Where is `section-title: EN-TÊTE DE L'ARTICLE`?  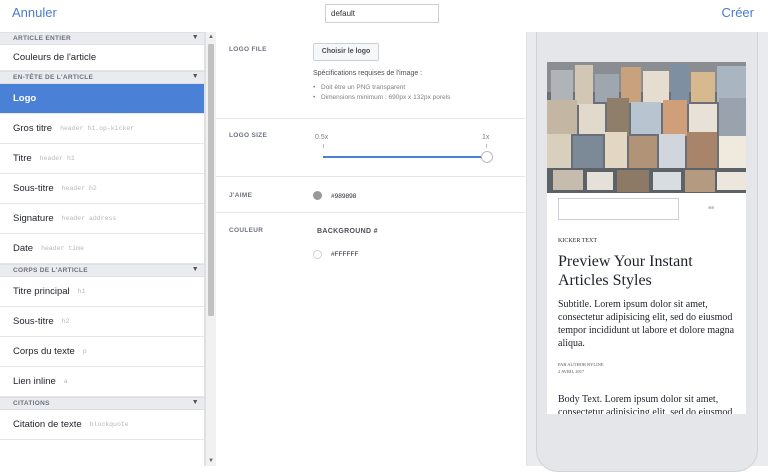
section-title: EN-TÊTE DE L'ARTICLE is located at coordinates (53, 77).